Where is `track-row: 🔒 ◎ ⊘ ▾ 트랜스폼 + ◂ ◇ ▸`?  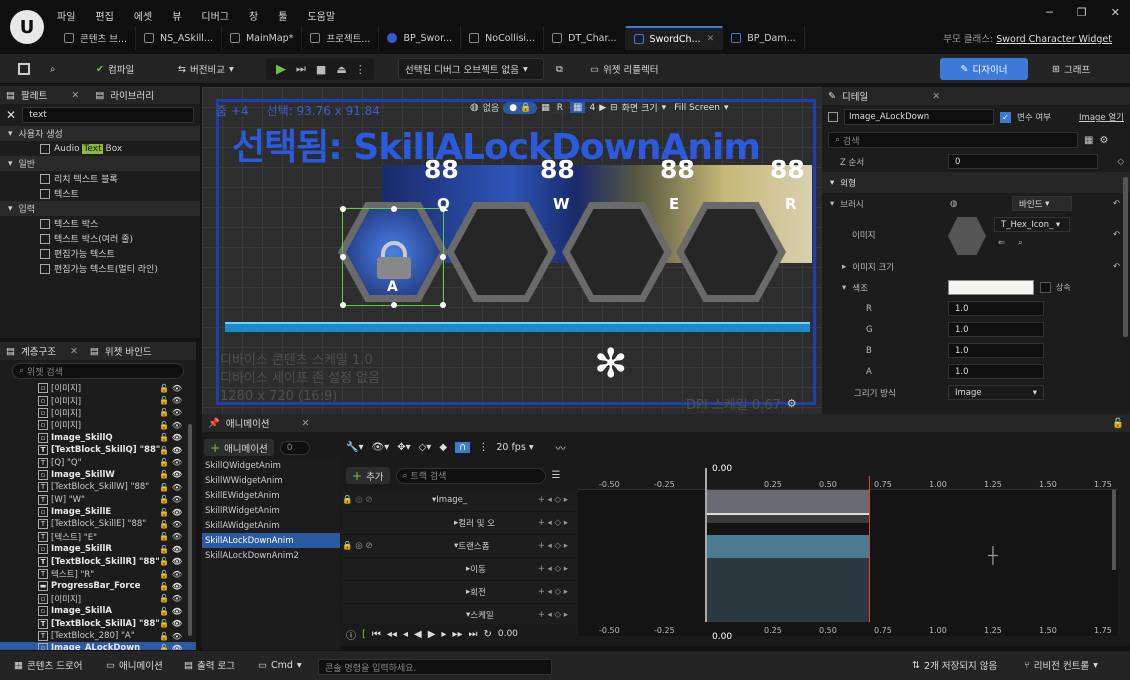 track-row: 🔒 ◎ ⊘ ▾ 트랜스폼 + ◂ ◇ ▸ is located at coordinates (460, 546).